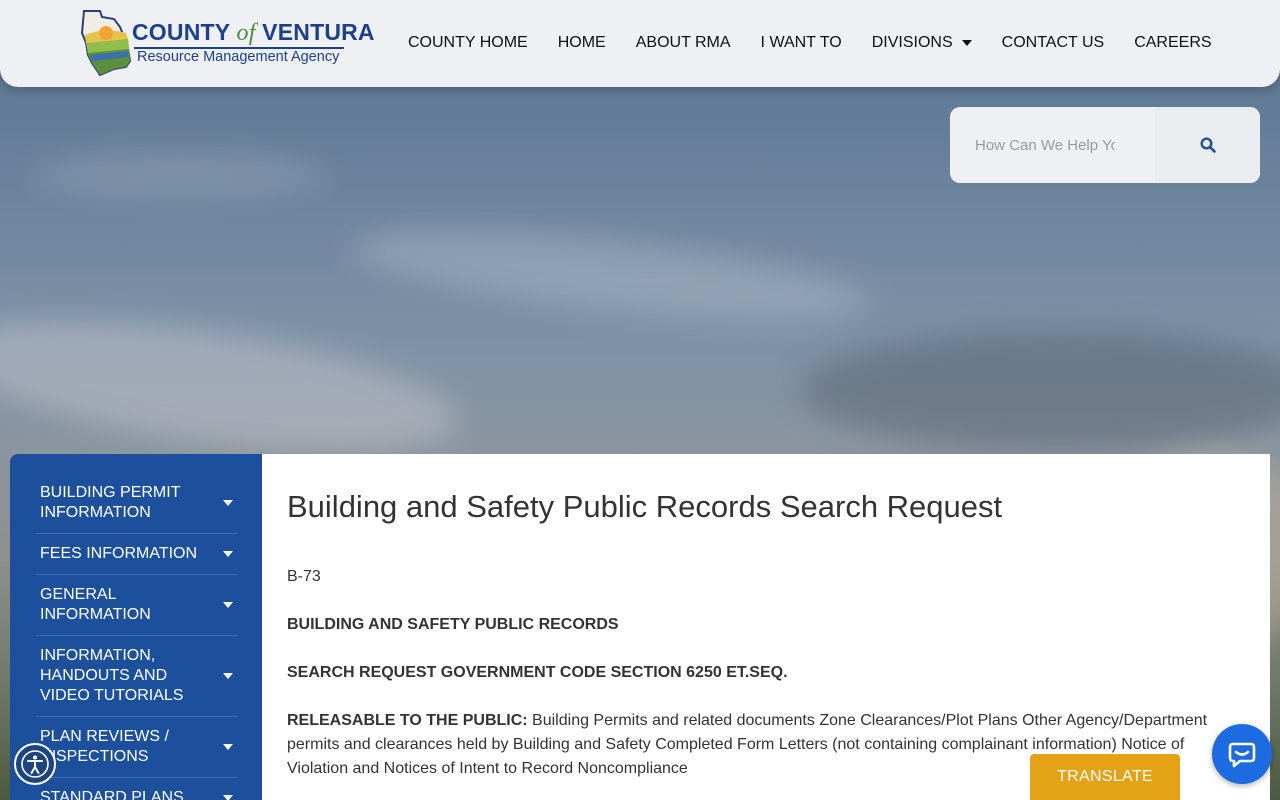  I want to click on nav-home: HOME, so click(582, 43).